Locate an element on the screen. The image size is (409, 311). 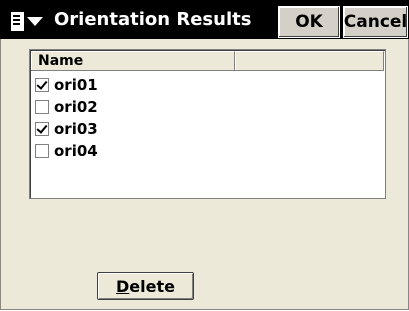
list-item: ori01 is located at coordinates (66, 85).